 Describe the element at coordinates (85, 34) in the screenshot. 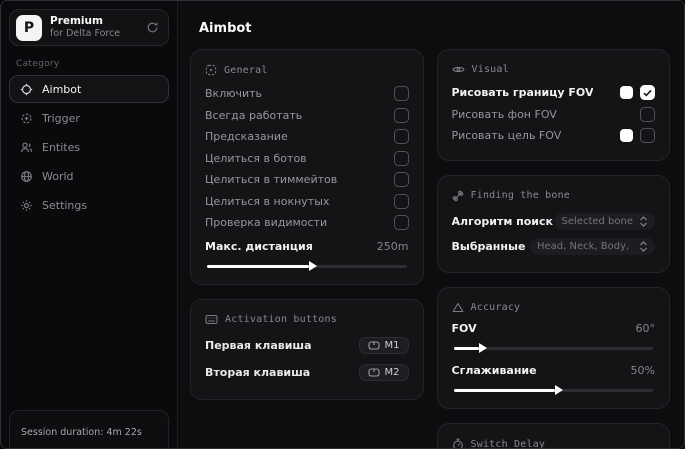

I see `premium-subtitle: for Delta Force` at that location.